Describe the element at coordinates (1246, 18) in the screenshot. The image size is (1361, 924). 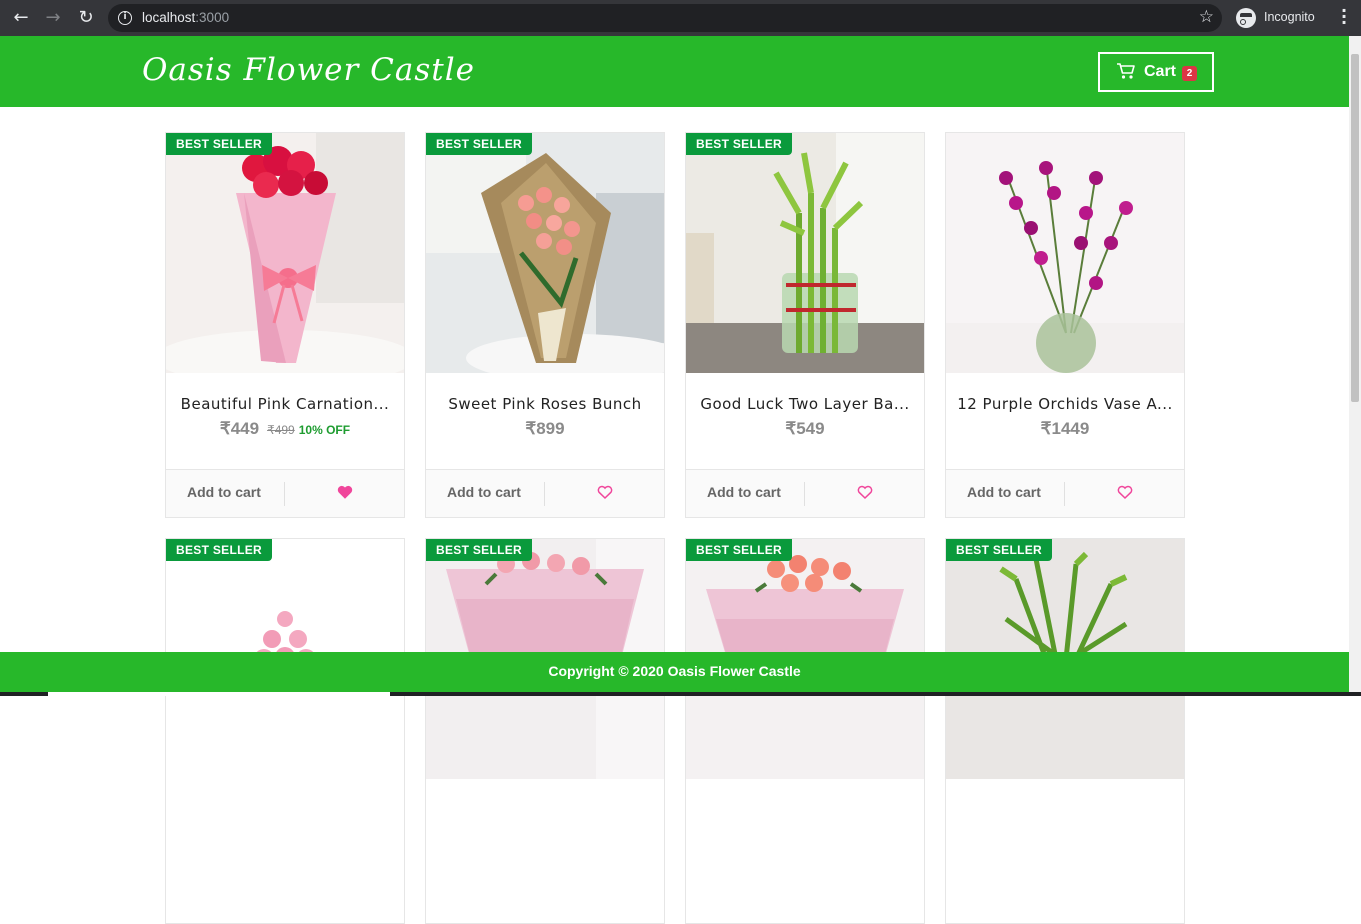
I see `incognito-icon` at that location.